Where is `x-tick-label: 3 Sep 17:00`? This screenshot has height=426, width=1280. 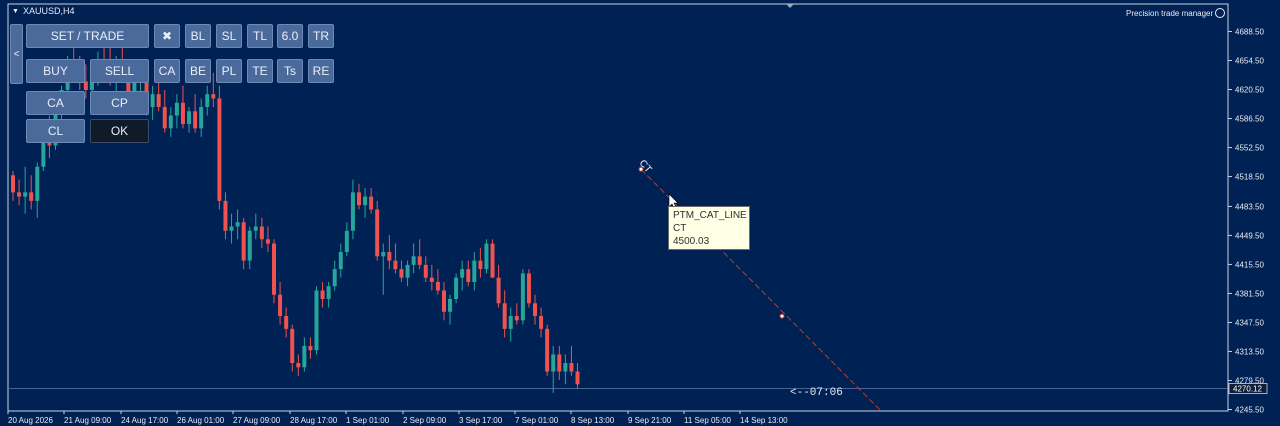 x-tick-label: 3 Sep 17:00 is located at coordinates (481, 420).